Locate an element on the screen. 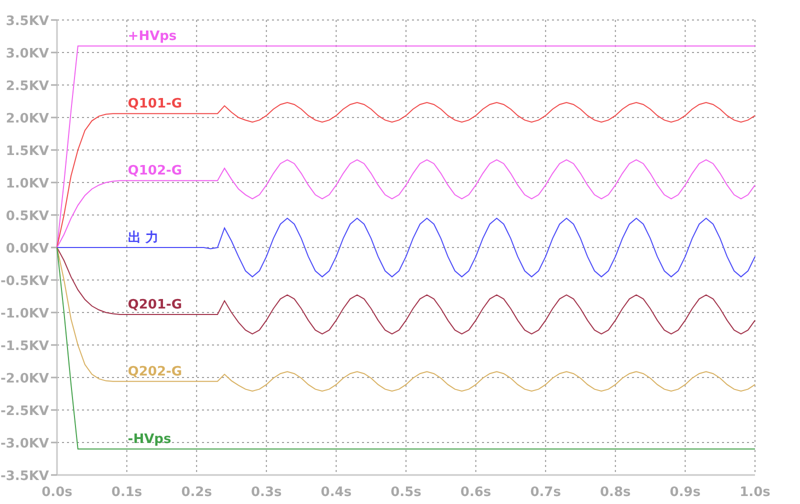 This screenshot has height=504, width=800. x-tick-label: 1.0s is located at coordinates (755, 492).